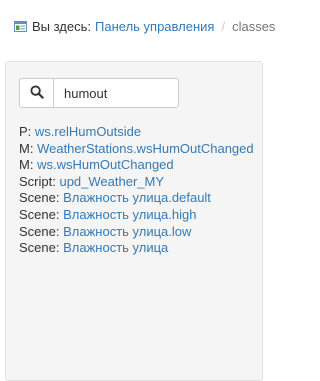  Describe the element at coordinates (37, 181) in the screenshot. I see `result-type: Script:` at that location.